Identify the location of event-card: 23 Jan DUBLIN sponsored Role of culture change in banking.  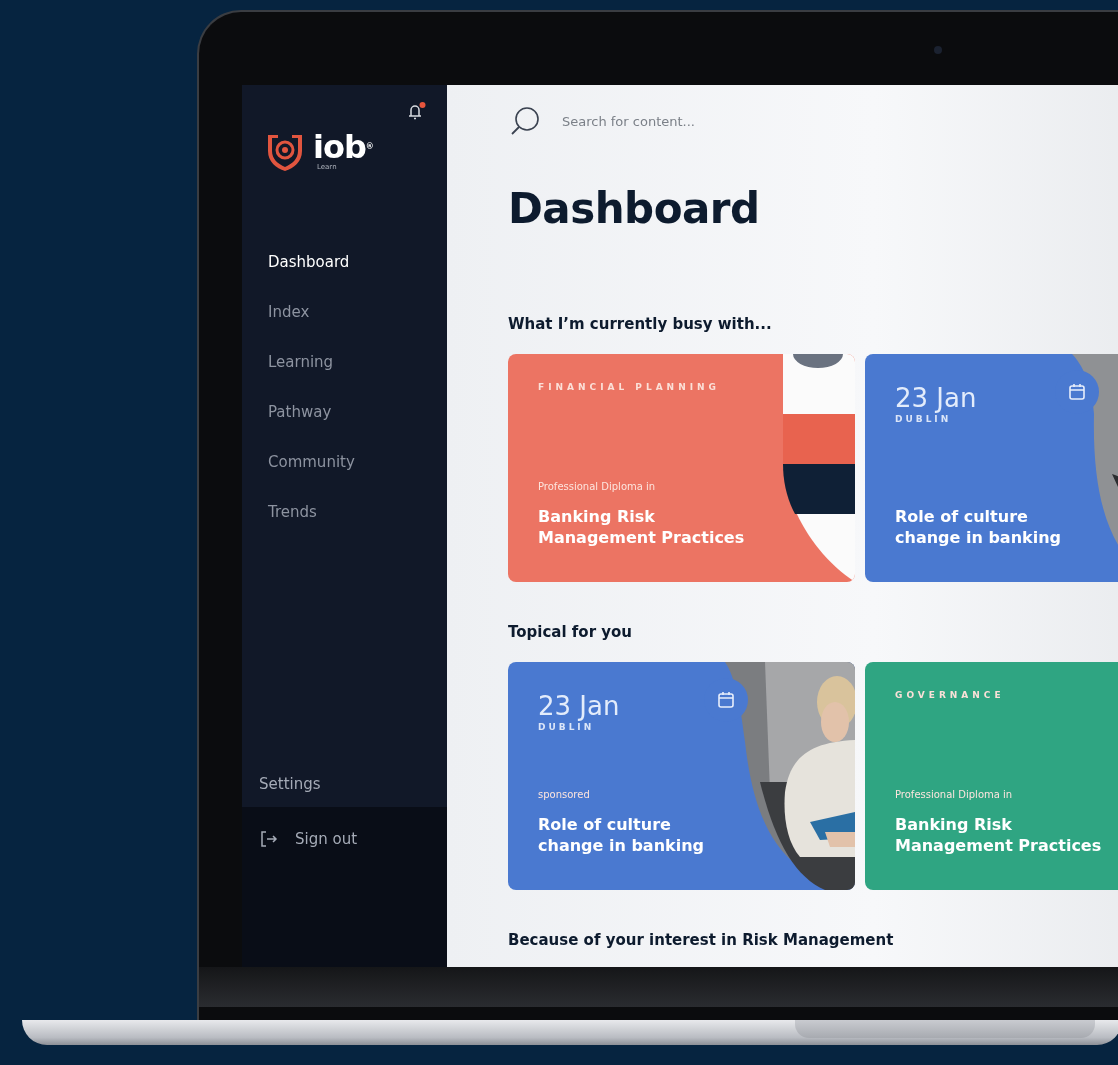
(681, 776).